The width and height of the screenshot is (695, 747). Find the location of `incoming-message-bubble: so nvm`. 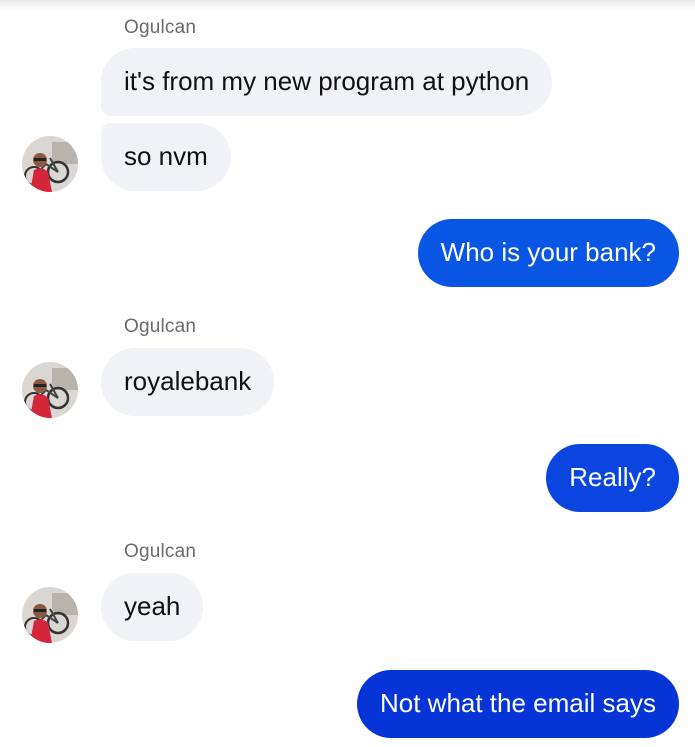

incoming-message-bubble: so nvm is located at coordinates (166, 157).